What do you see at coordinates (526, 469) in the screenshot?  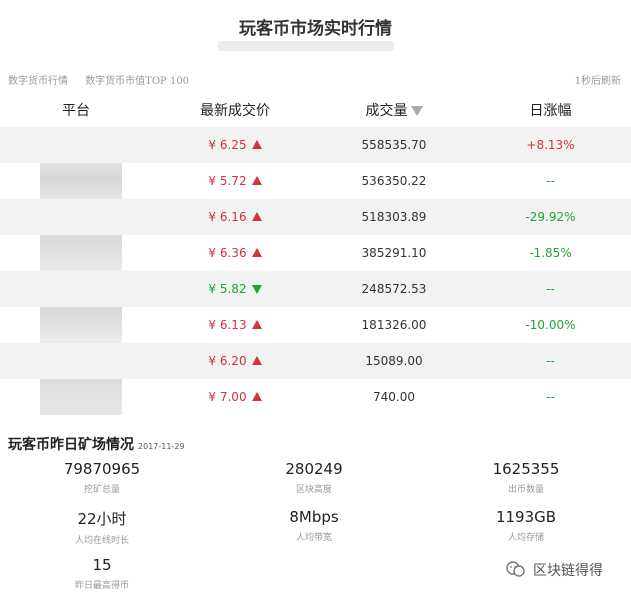 I see `stat-value: 1625355` at bounding box center [526, 469].